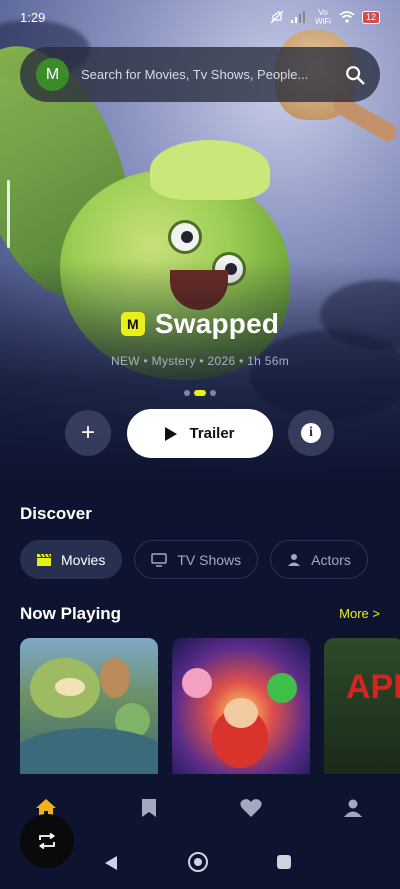 The image size is (400, 889). Describe the element at coordinates (212, 433) in the screenshot. I see `trailer-label: Trailer` at that location.